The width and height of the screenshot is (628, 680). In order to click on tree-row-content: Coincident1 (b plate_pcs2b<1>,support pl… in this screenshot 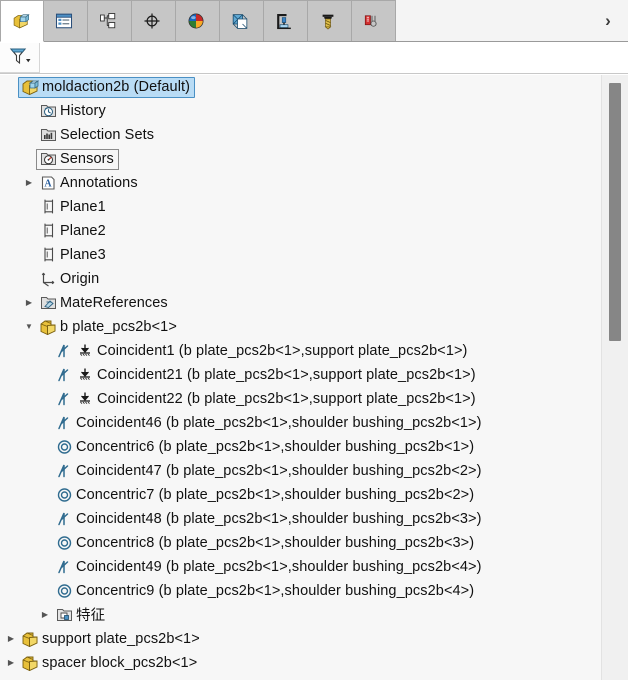, I will do `click(262, 351)`.